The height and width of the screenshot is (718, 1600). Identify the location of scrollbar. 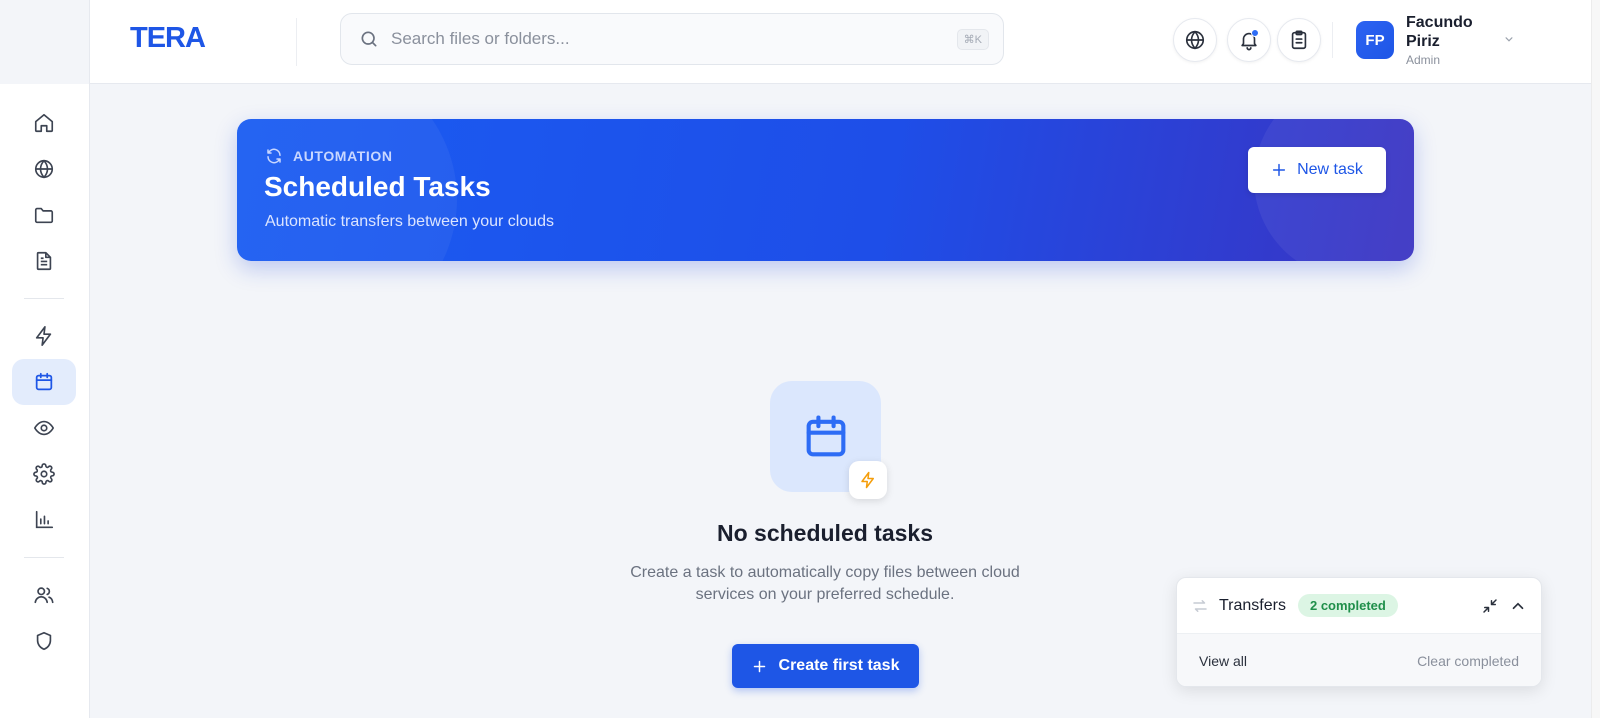
(1595, 359).